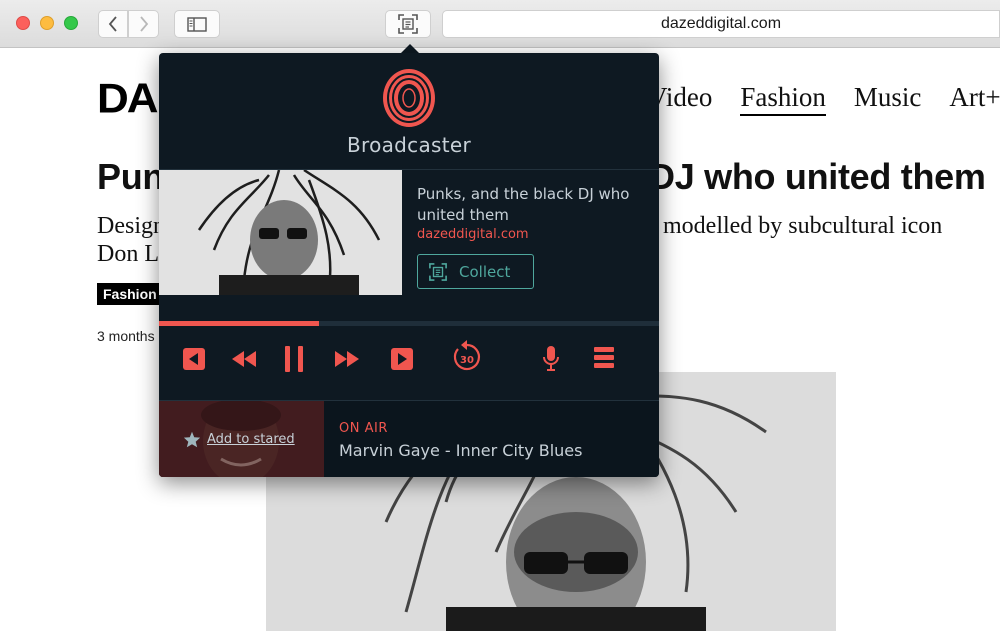 This screenshot has height=631, width=1000. Describe the element at coordinates (467, 360) in the screenshot. I see `replay-30-label: 30` at that location.